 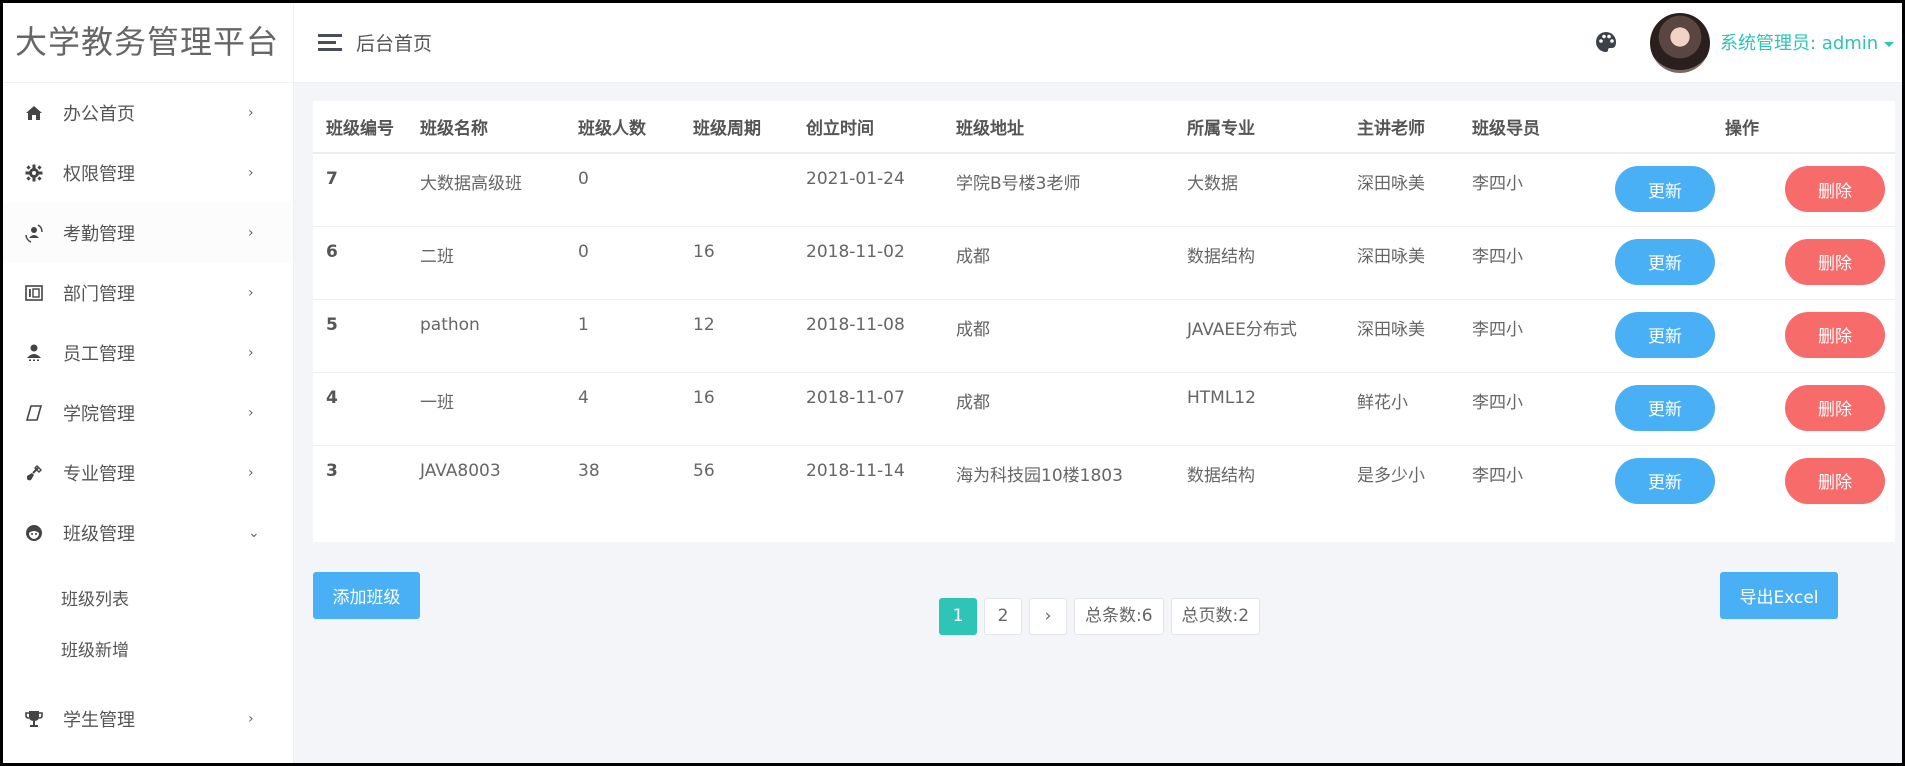 What do you see at coordinates (958, 616) in the screenshot?
I see `page-button: 1` at bounding box center [958, 616].